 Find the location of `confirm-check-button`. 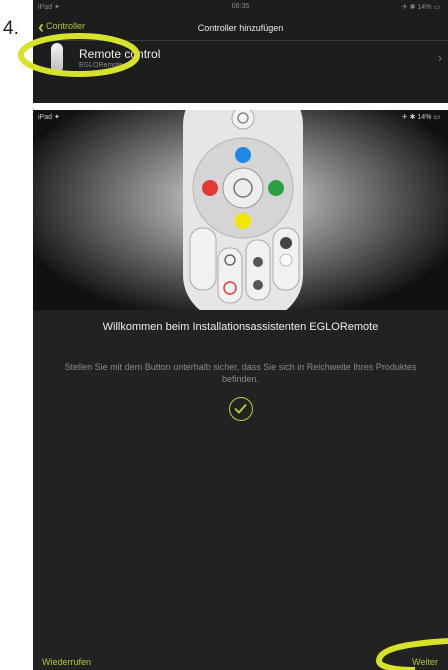

confirm-check-button is located at coordinates (241, 409).